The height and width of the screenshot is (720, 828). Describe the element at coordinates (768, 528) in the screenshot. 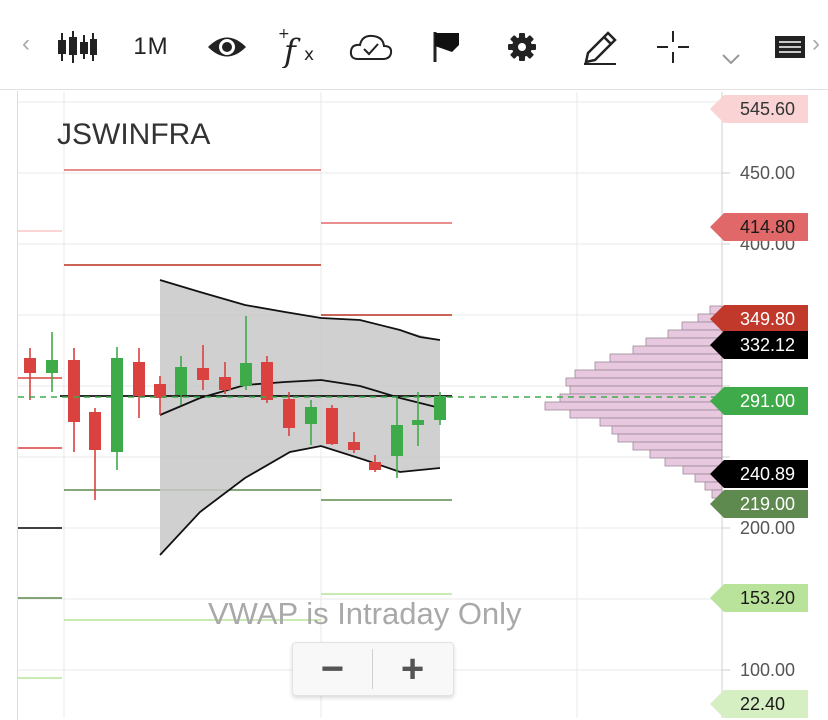

I see `axis-label-200: 200.00` at that location.